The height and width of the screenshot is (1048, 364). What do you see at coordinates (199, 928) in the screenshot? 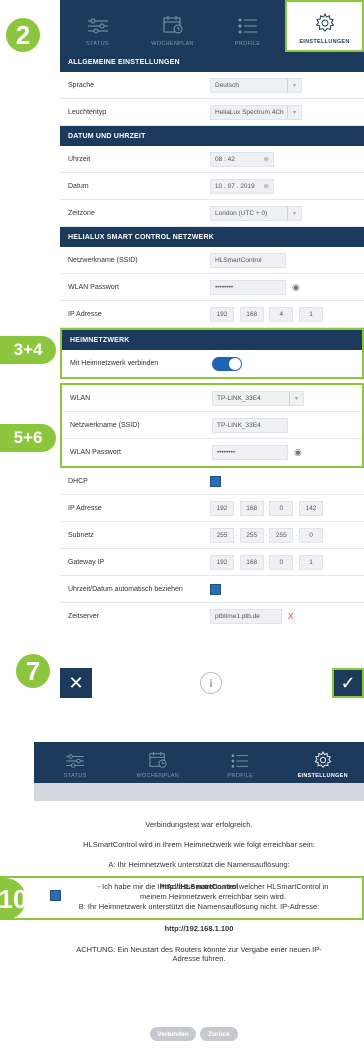
I see `ip-url: http://192.168.1.100` at bounding box center [199, 928].